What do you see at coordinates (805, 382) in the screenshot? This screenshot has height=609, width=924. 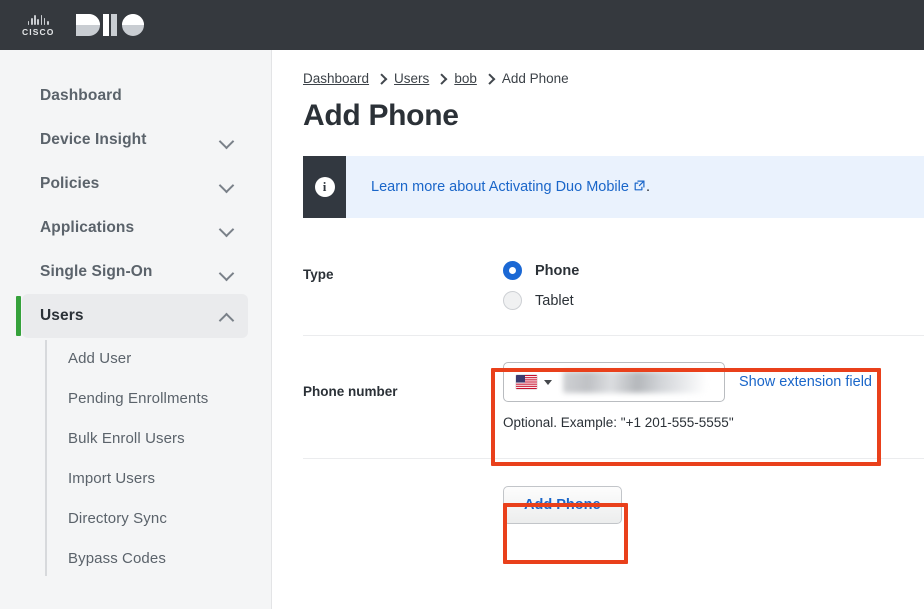 I see `show-extension-field-link: Show extension field` at bounding box center [805, 382].